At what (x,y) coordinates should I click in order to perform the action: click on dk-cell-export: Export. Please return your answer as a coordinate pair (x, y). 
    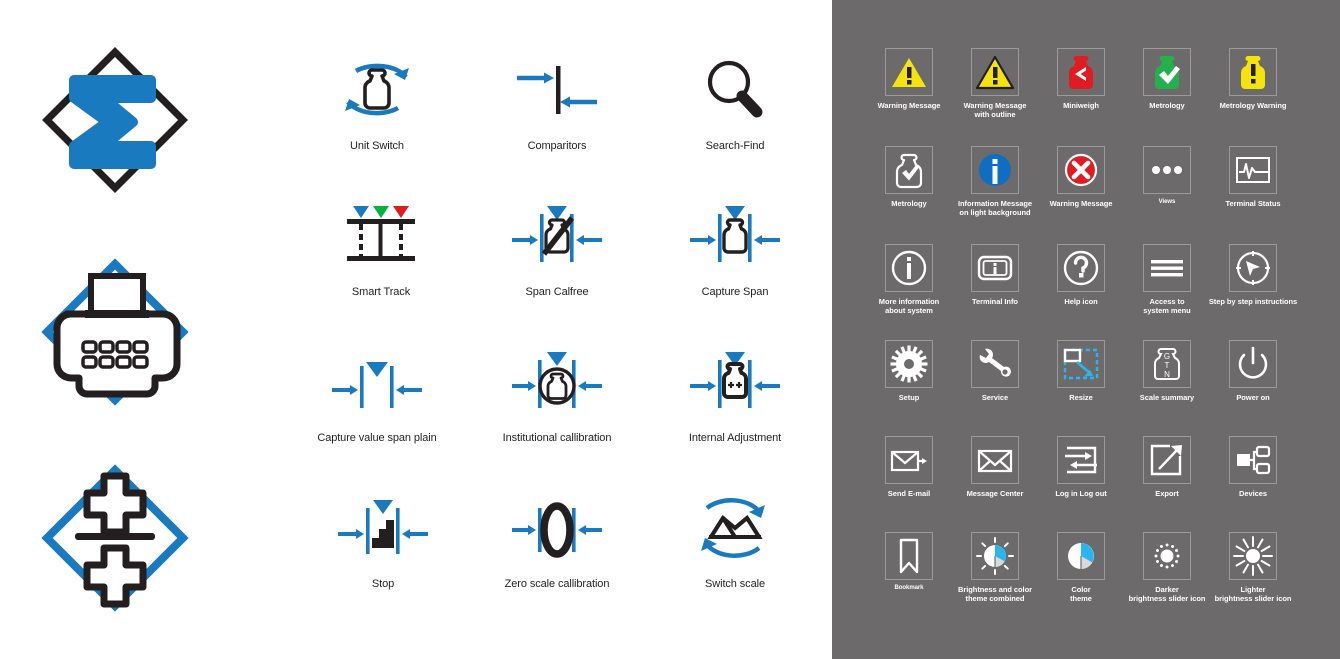
    Looking at the image, I should click on (1167, 467).